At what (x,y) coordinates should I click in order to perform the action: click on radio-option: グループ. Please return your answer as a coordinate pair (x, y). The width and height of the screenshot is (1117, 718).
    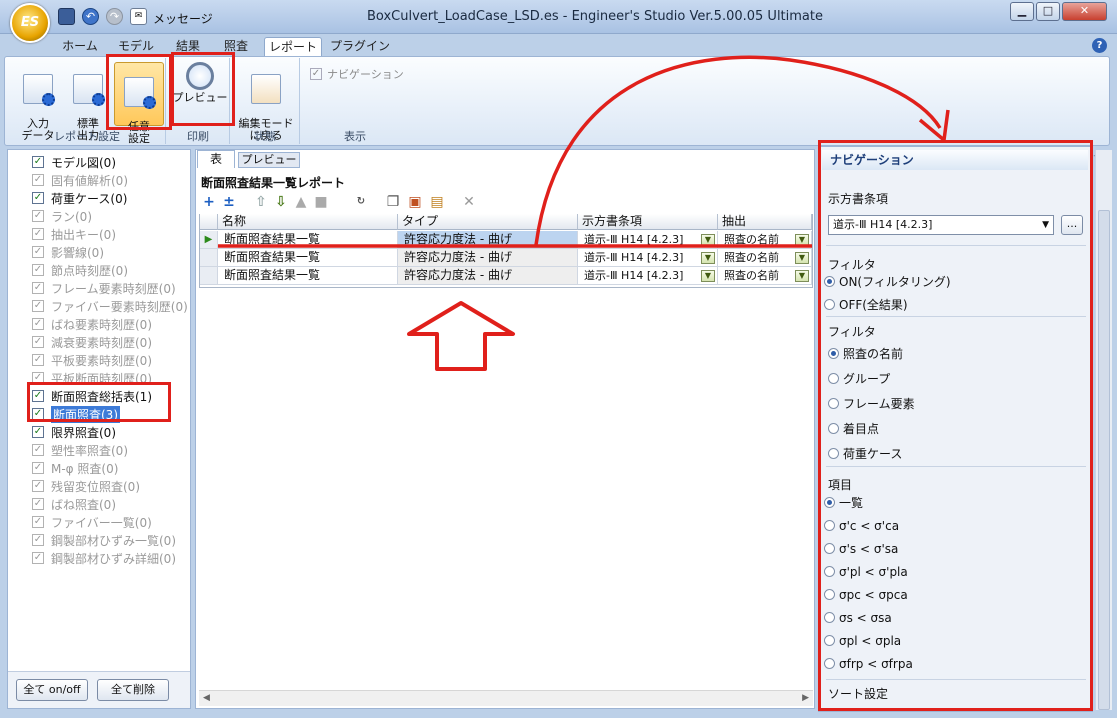
    Looking at the image, I should click on (871, 378).